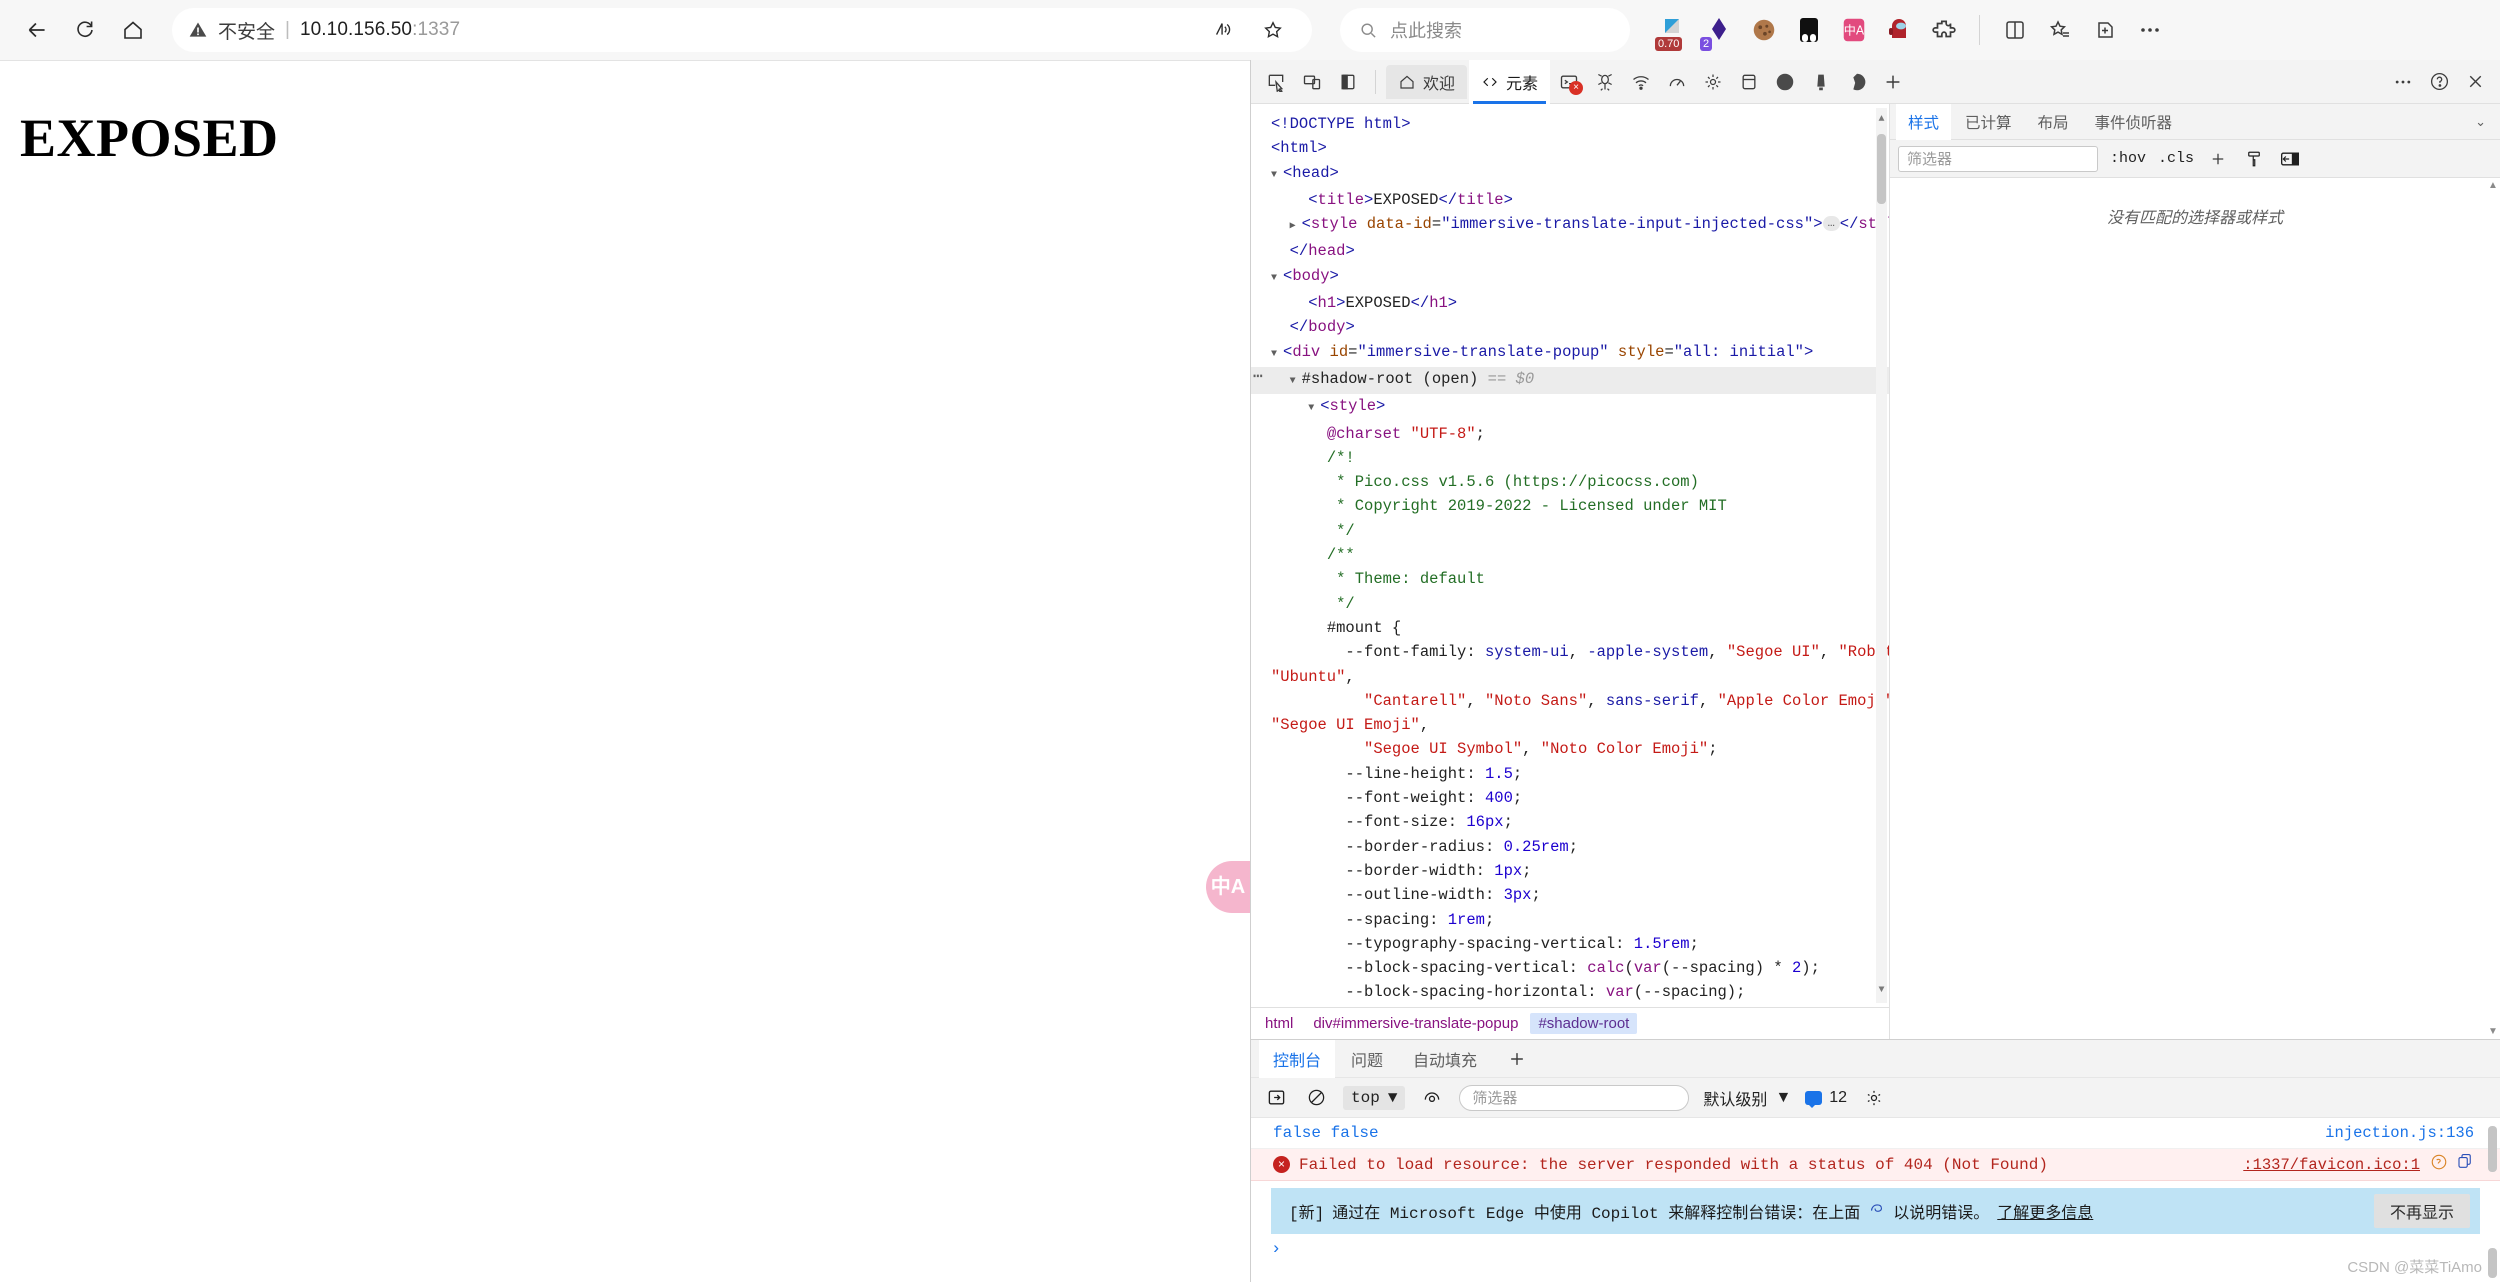 The width and height of the screenshot is (2500, 1282). What do you see at coordinates (1570, 407) in the screenshot?
I see `dom-line: ▼ <style>` at bounding box center [1570, 407].